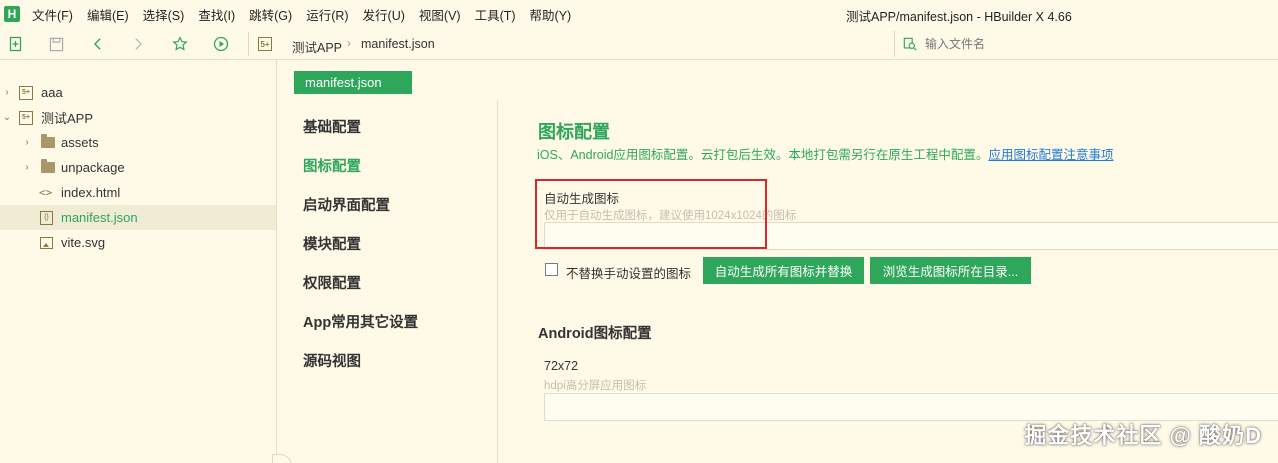  Describe the element at coordinates (282, 458) in the screenshot. I see `collapse-nav-button: ‹` at that location.